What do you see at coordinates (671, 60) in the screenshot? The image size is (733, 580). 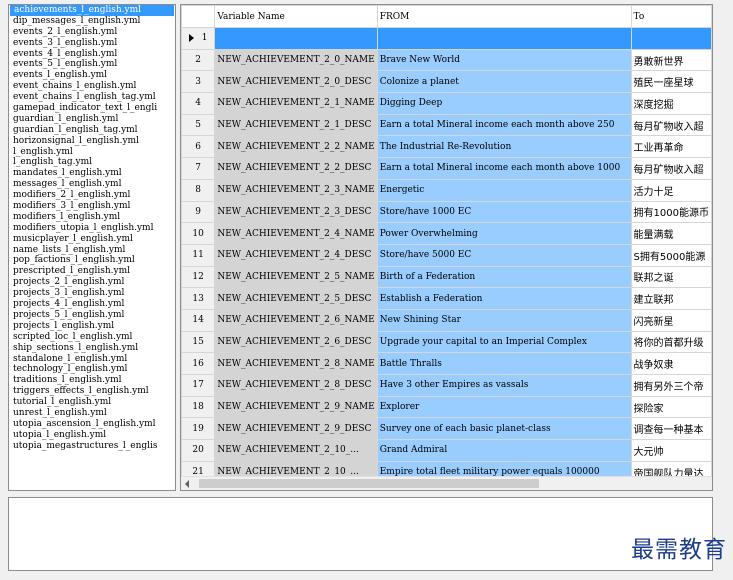 I see `cell-to: 勇敢新世界` at bounding box center [671, 60].